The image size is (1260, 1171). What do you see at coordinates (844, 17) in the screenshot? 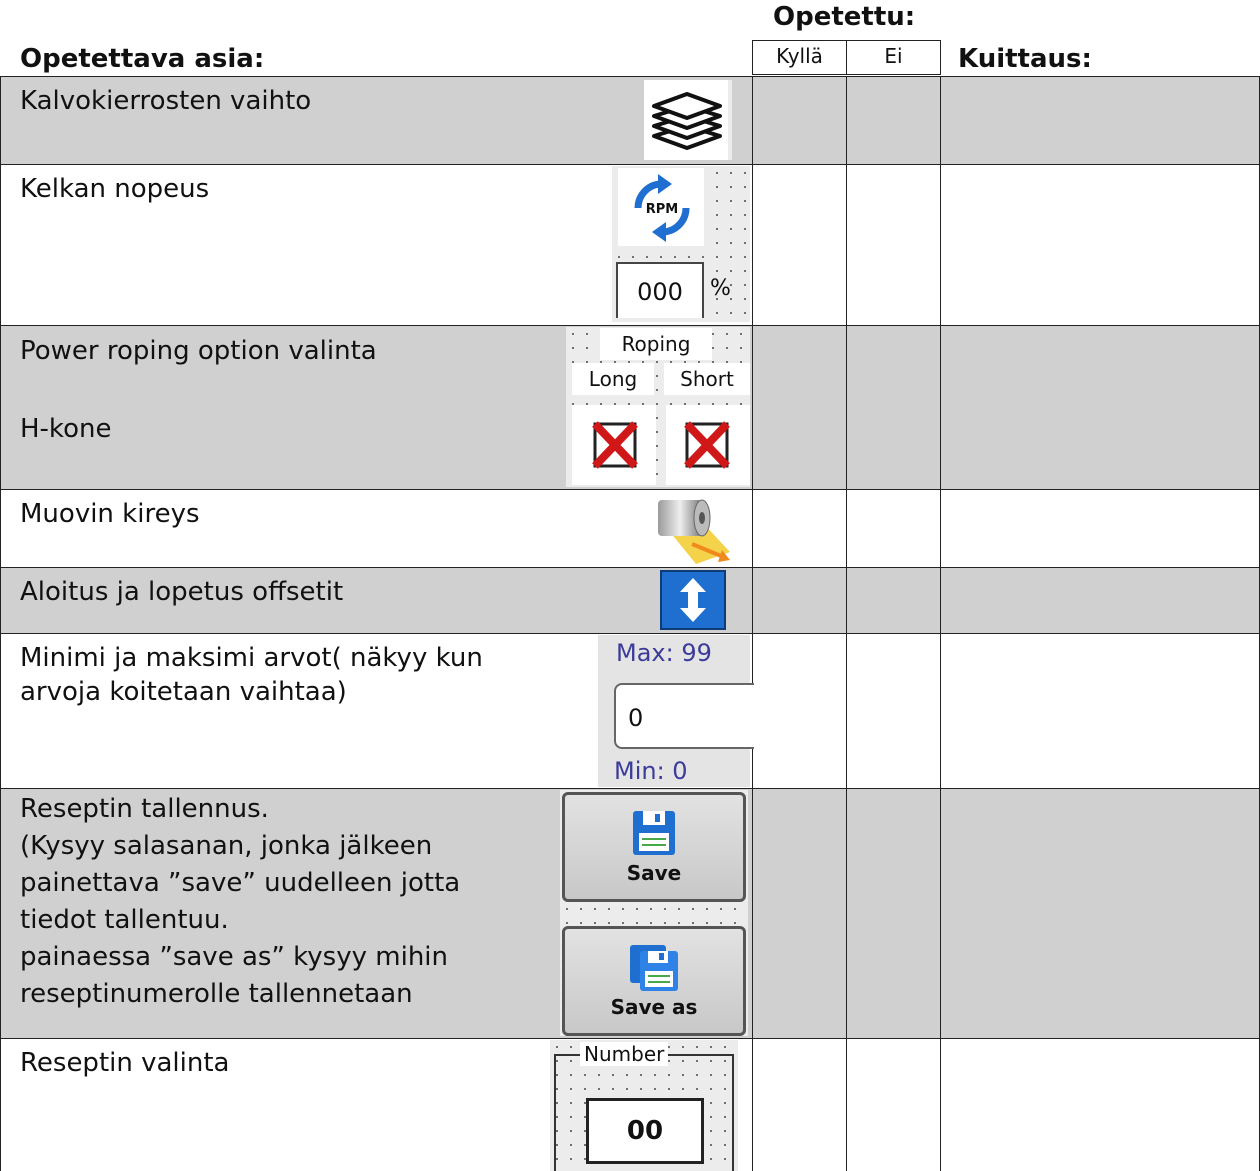
I see `taught-header: Opetettu:` at bounding box center [844, 17].